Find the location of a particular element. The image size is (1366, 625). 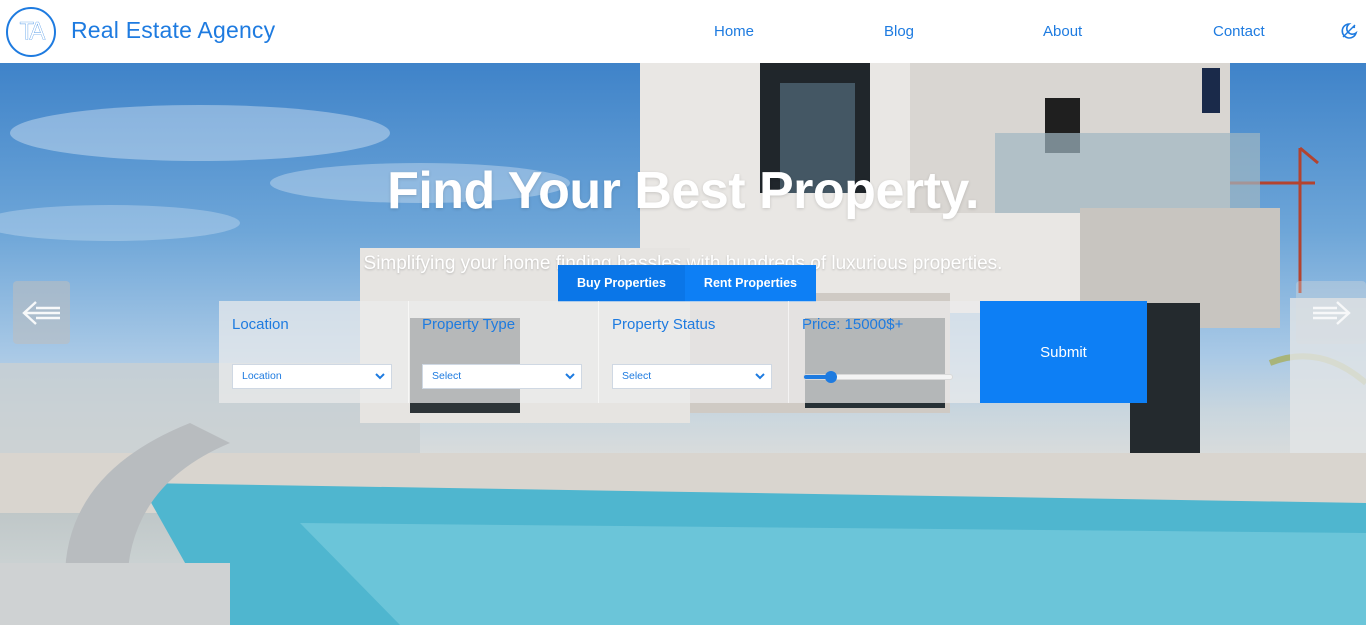

nav-home: Home is located at coordinates (734, 31).